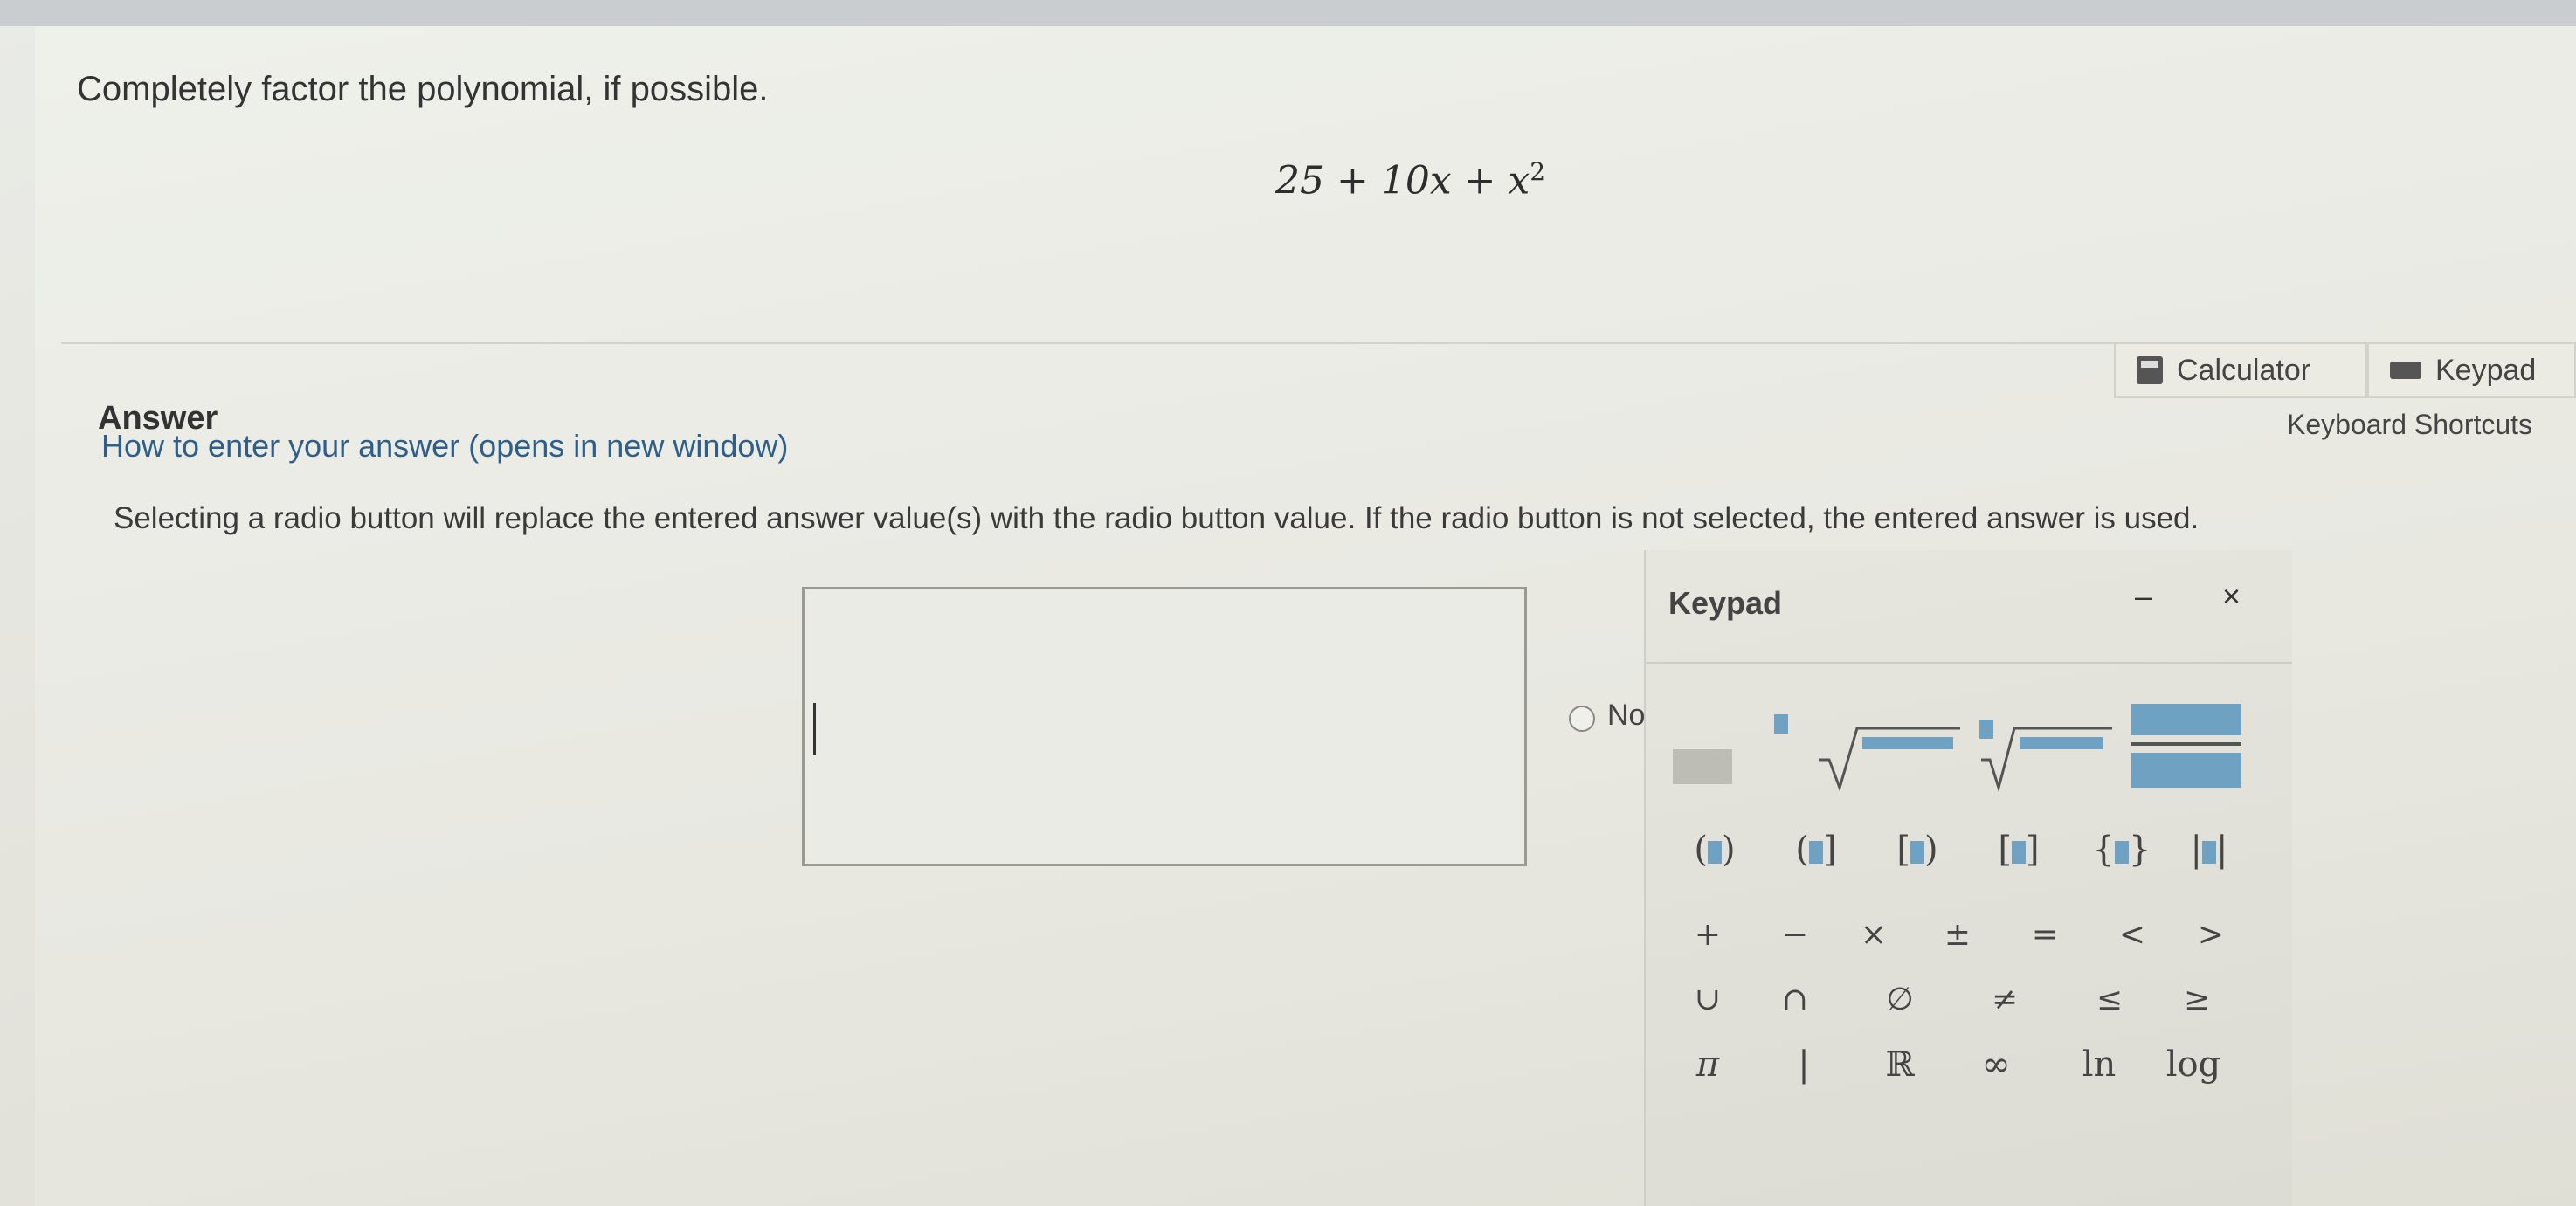 Image resolution: width=2576 pixels, height=1206 pixels. What do you see at coordinates (2103, 850) in the screenshot?
I see `bracket-open: {` at bounding box center [2103, 850].